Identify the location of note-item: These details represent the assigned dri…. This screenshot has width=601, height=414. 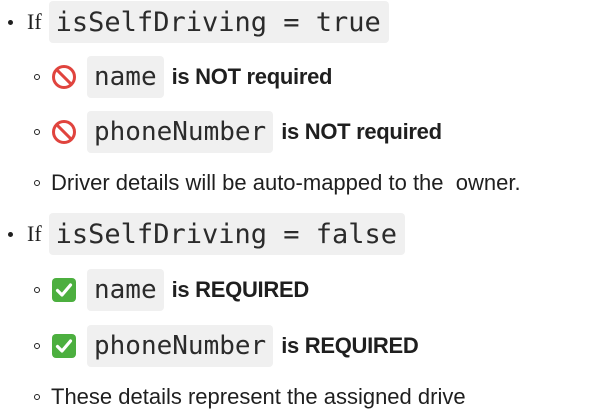
(250, 397).